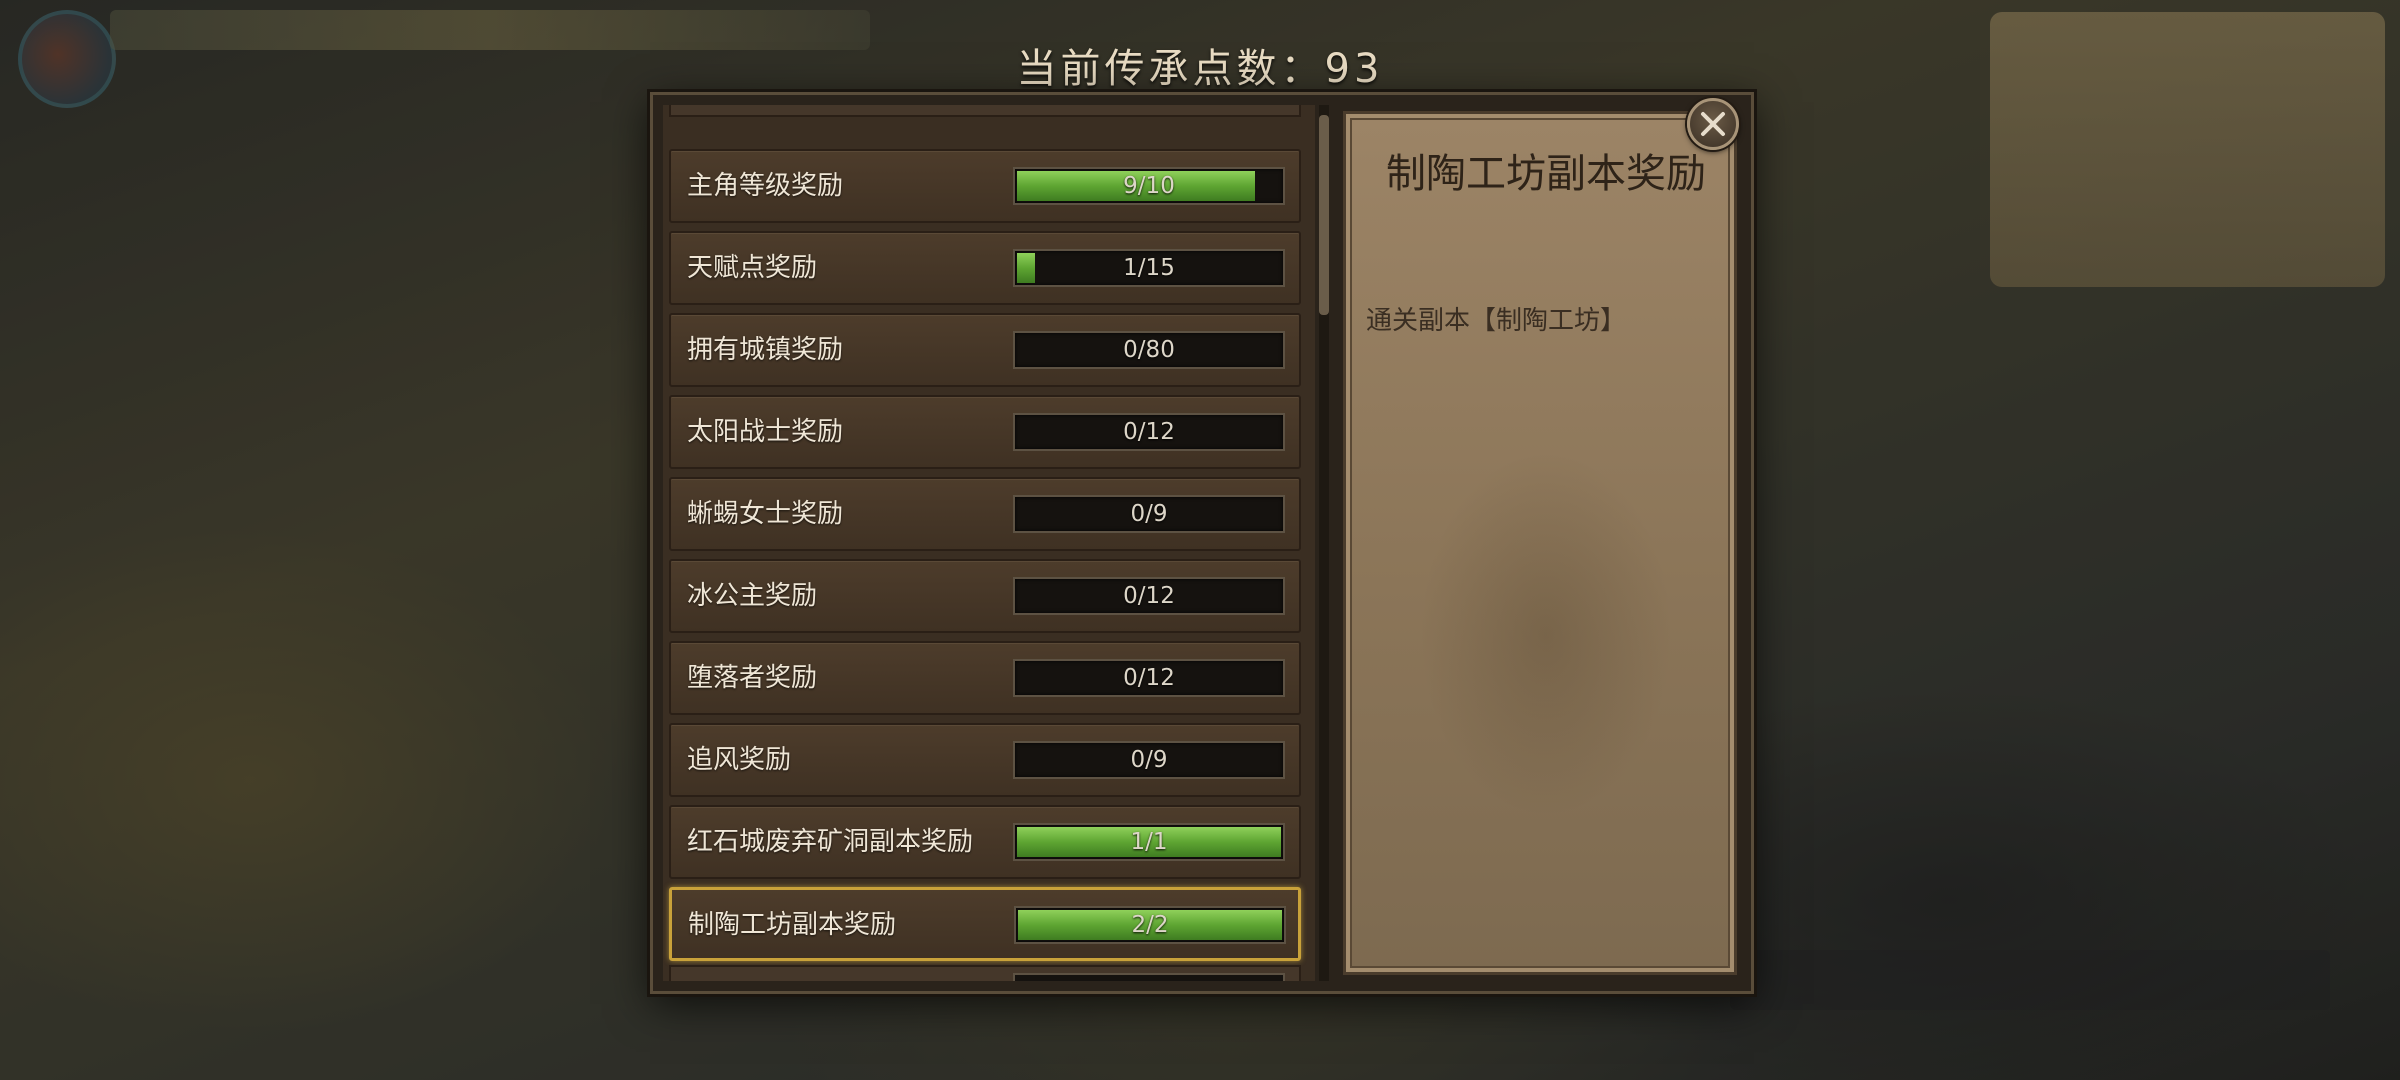  I want to click on scrollbar-thumb, so click(1324, 215).